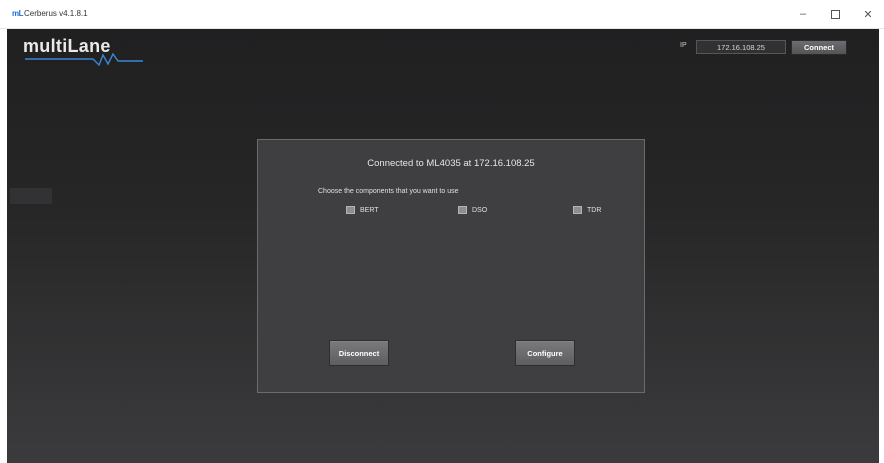  What do you see at coordinates (683, 45) in the screenshot?
I see `ip-label: IP` at bounding box center [683, 45].